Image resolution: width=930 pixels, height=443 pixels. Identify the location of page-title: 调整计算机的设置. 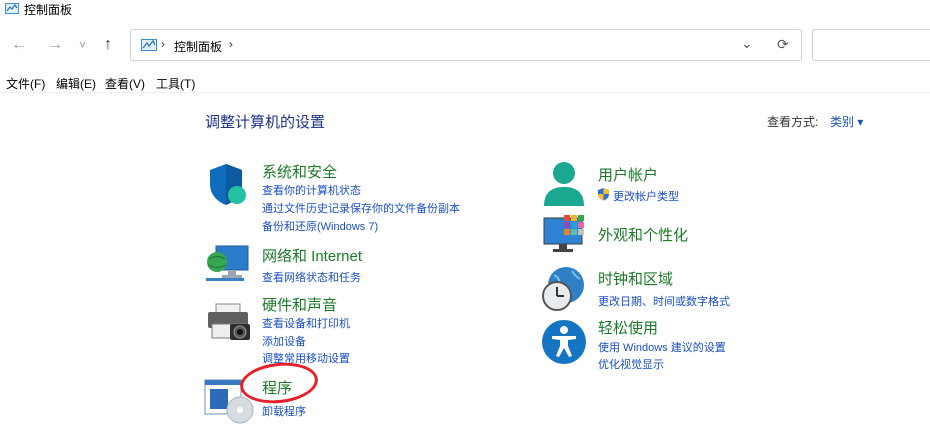
(265, 122).